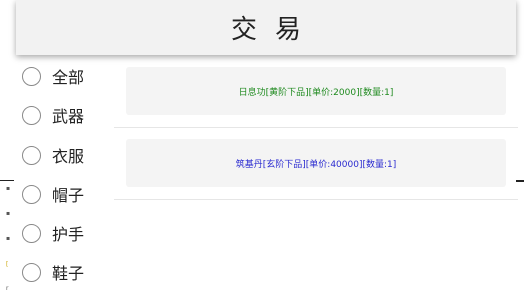 This screenshot has width=524, height=294. I want to click on filter-clothes: 衣服, so click(68, 155).